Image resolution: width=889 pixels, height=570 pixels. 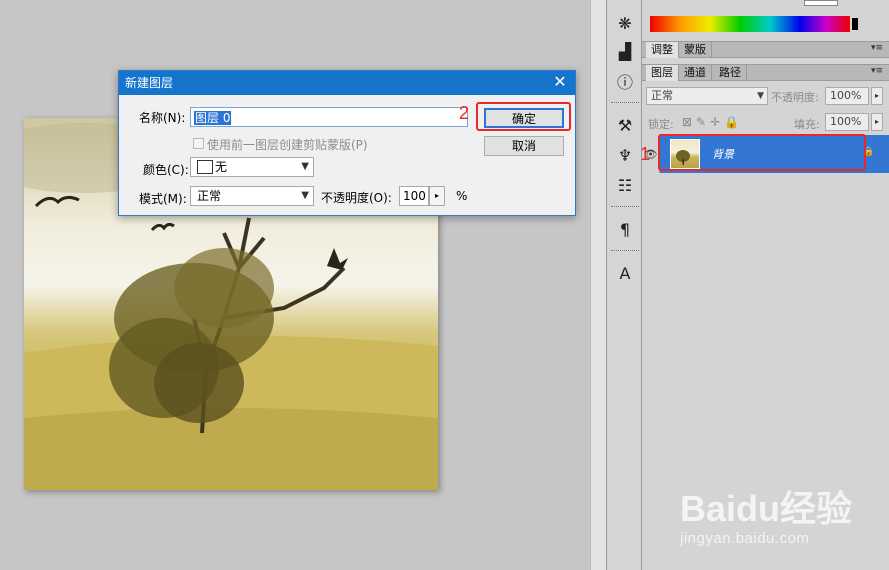 I want to click on panel-icon-strip: ❋ ▟ ⓘ ⚒ ♆ ☷ ¶ A, so click(x=624, y=285).